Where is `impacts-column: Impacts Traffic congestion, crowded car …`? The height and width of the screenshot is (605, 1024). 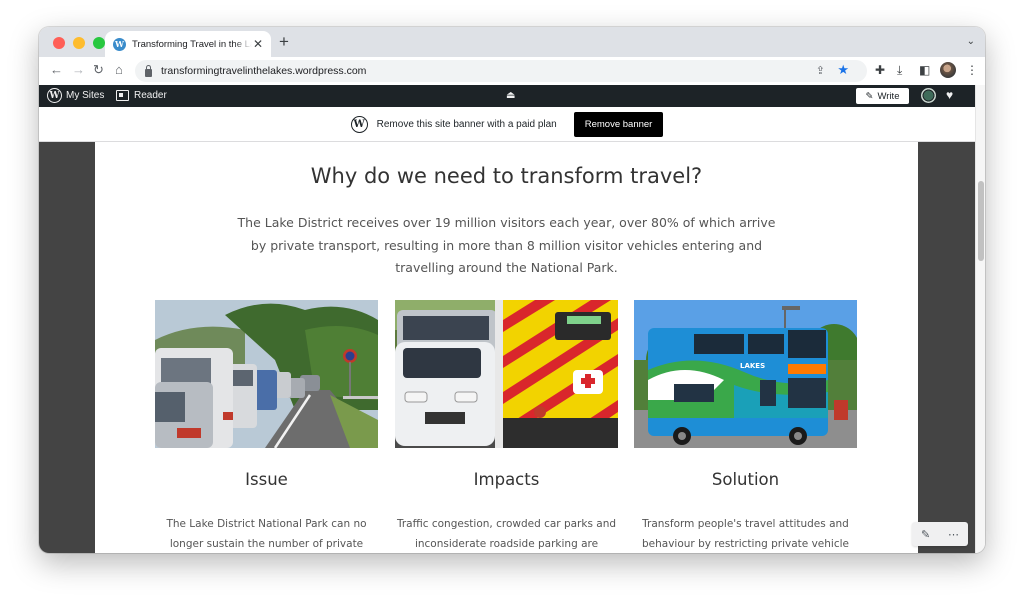 impacts-column: Impacts Traffic congestion, crowded car … is located at coordinates (506, 425).